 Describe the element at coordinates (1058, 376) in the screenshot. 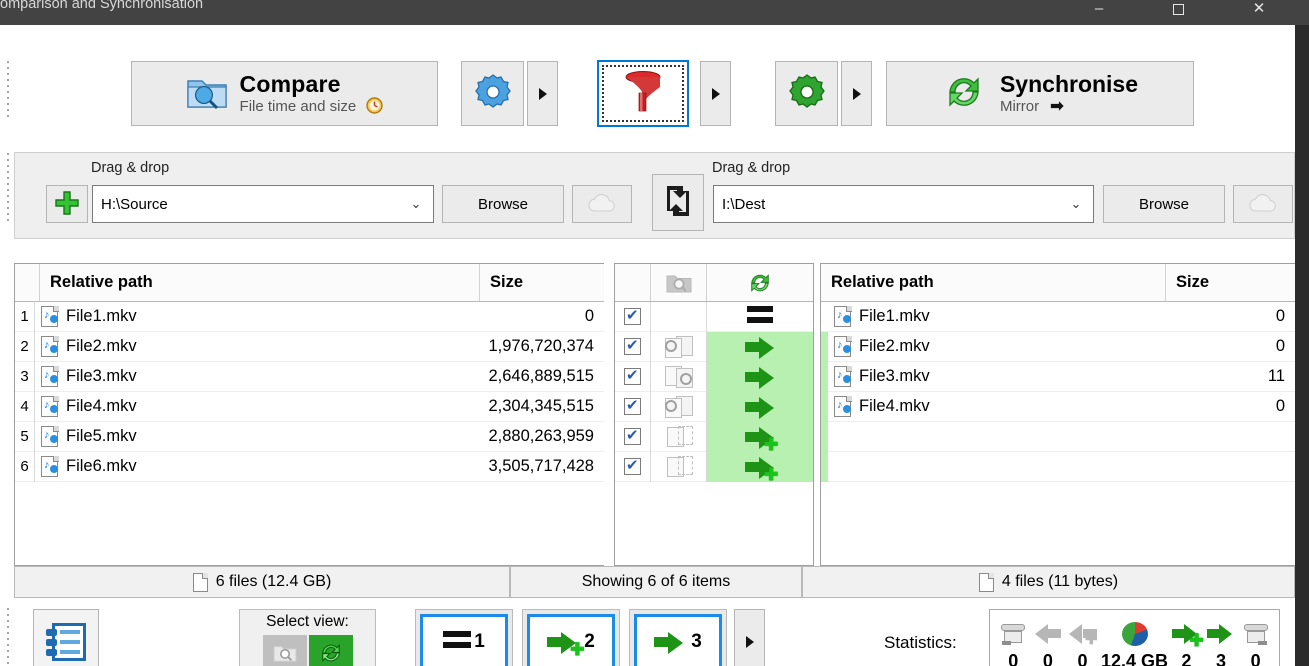

I see `table-row: ♪ File3.mkv 11` at that location.